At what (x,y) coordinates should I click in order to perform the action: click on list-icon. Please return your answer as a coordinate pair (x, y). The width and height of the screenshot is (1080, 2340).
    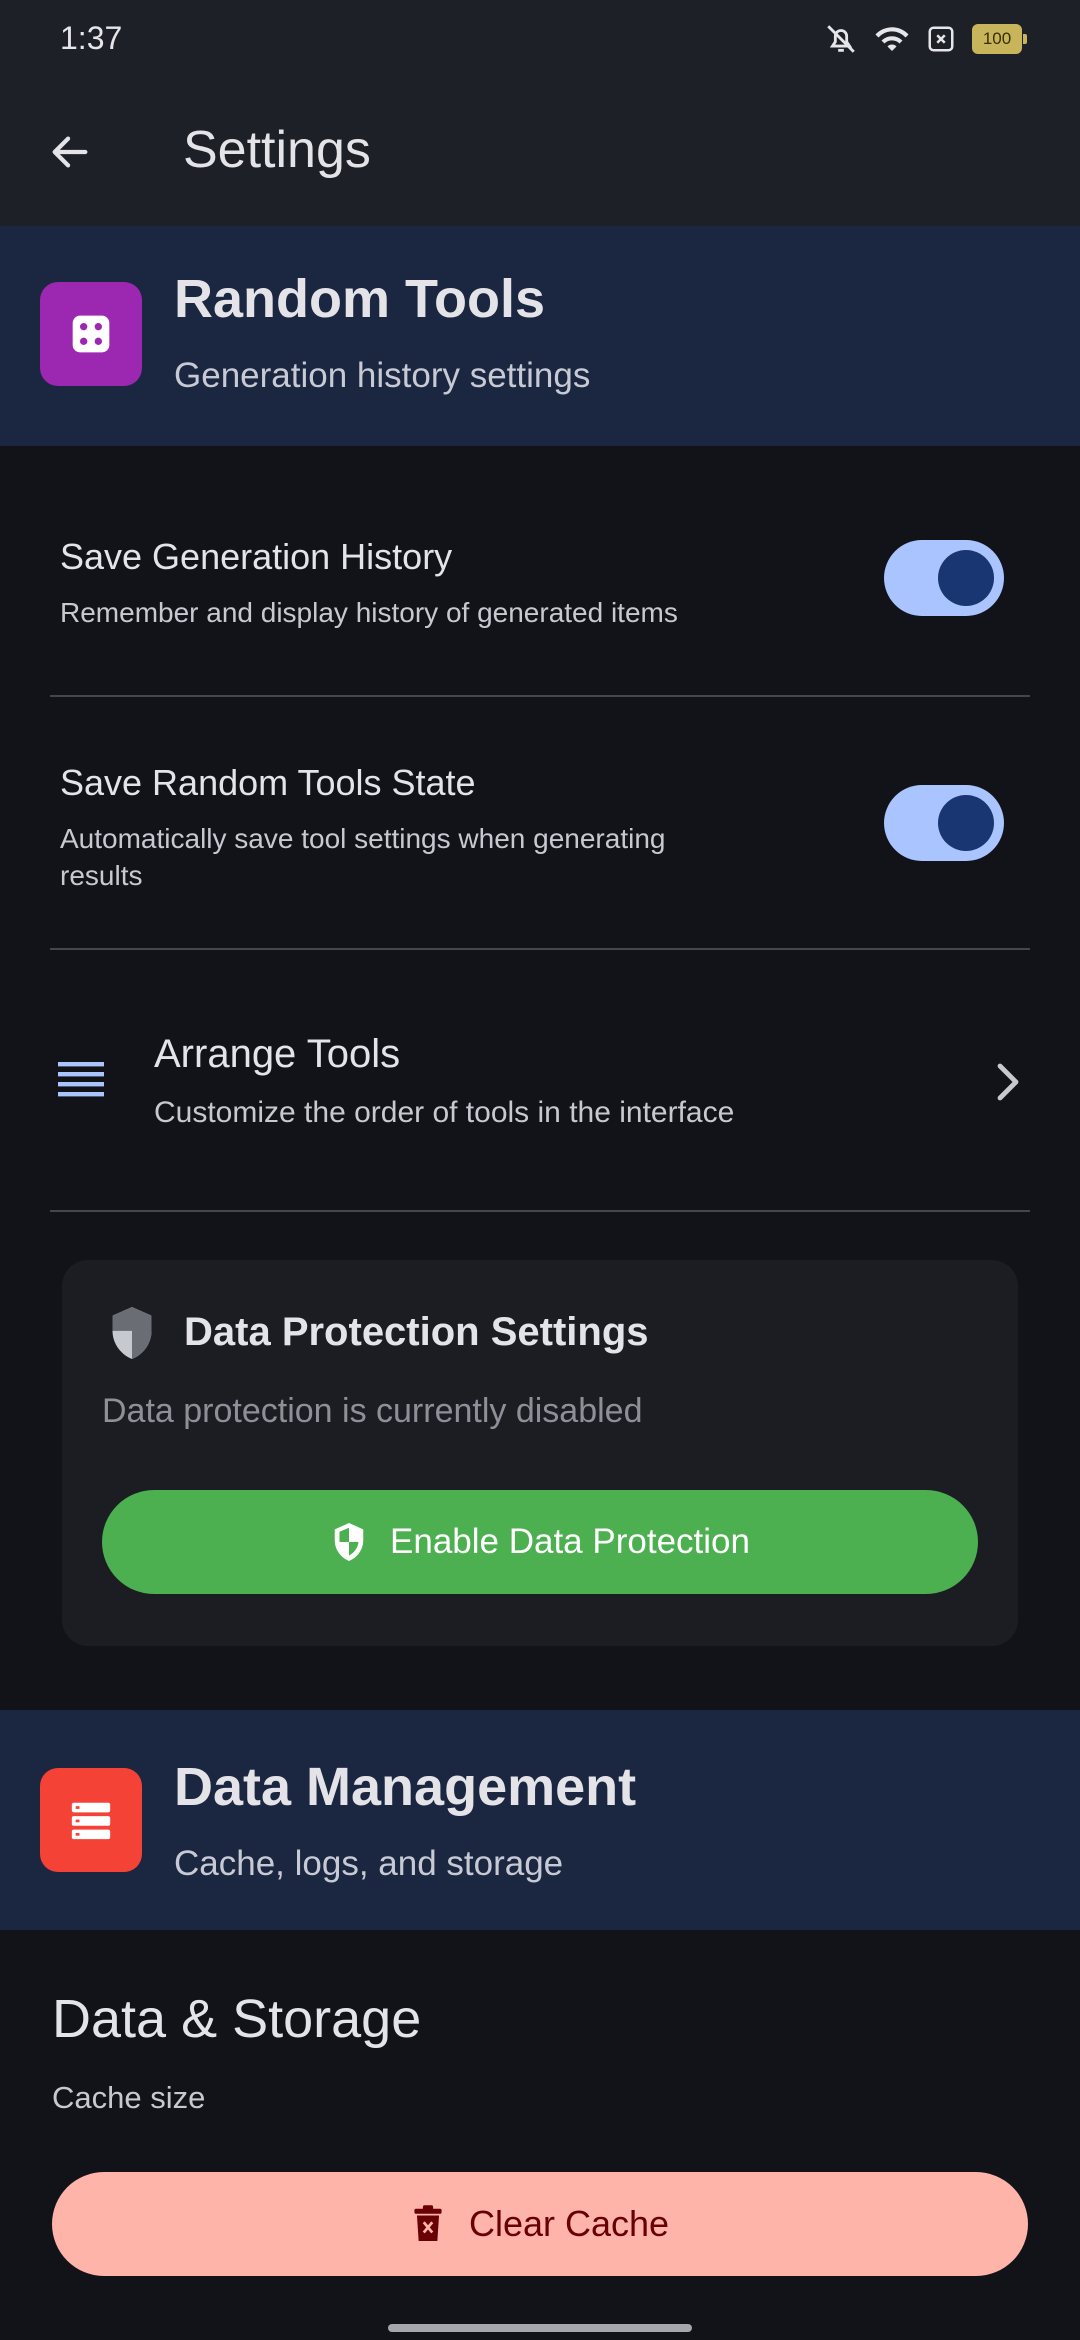
    Looking at the image, I should click on (81, 1081).